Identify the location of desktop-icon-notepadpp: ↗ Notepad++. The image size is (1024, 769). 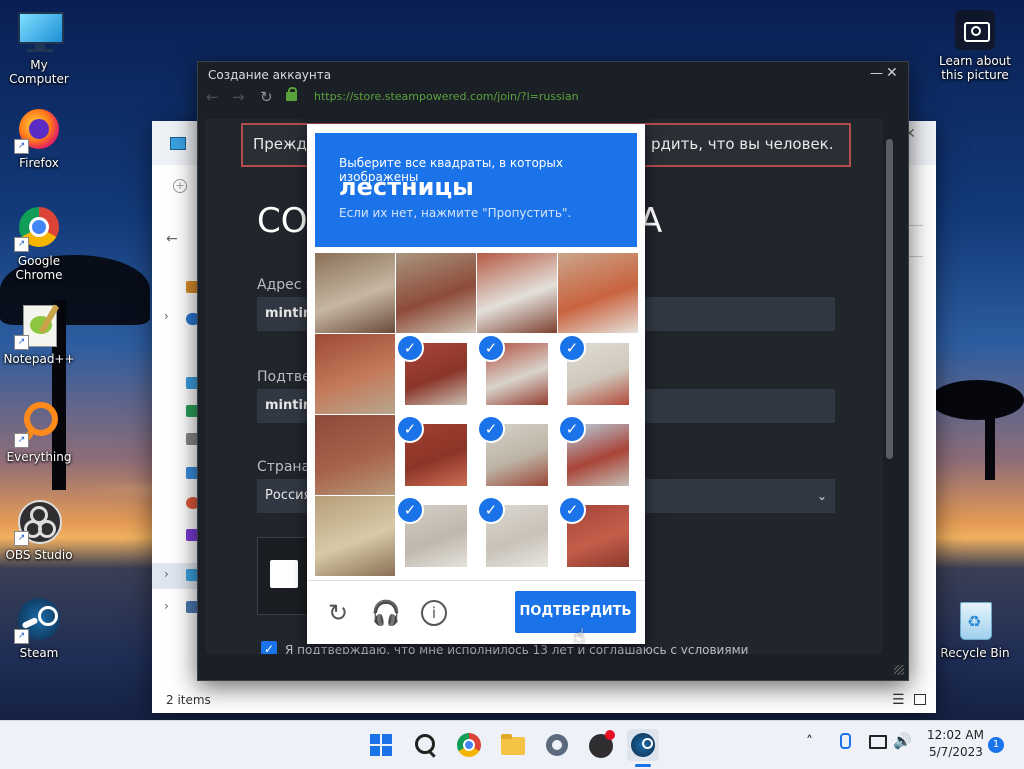
(39, 334).